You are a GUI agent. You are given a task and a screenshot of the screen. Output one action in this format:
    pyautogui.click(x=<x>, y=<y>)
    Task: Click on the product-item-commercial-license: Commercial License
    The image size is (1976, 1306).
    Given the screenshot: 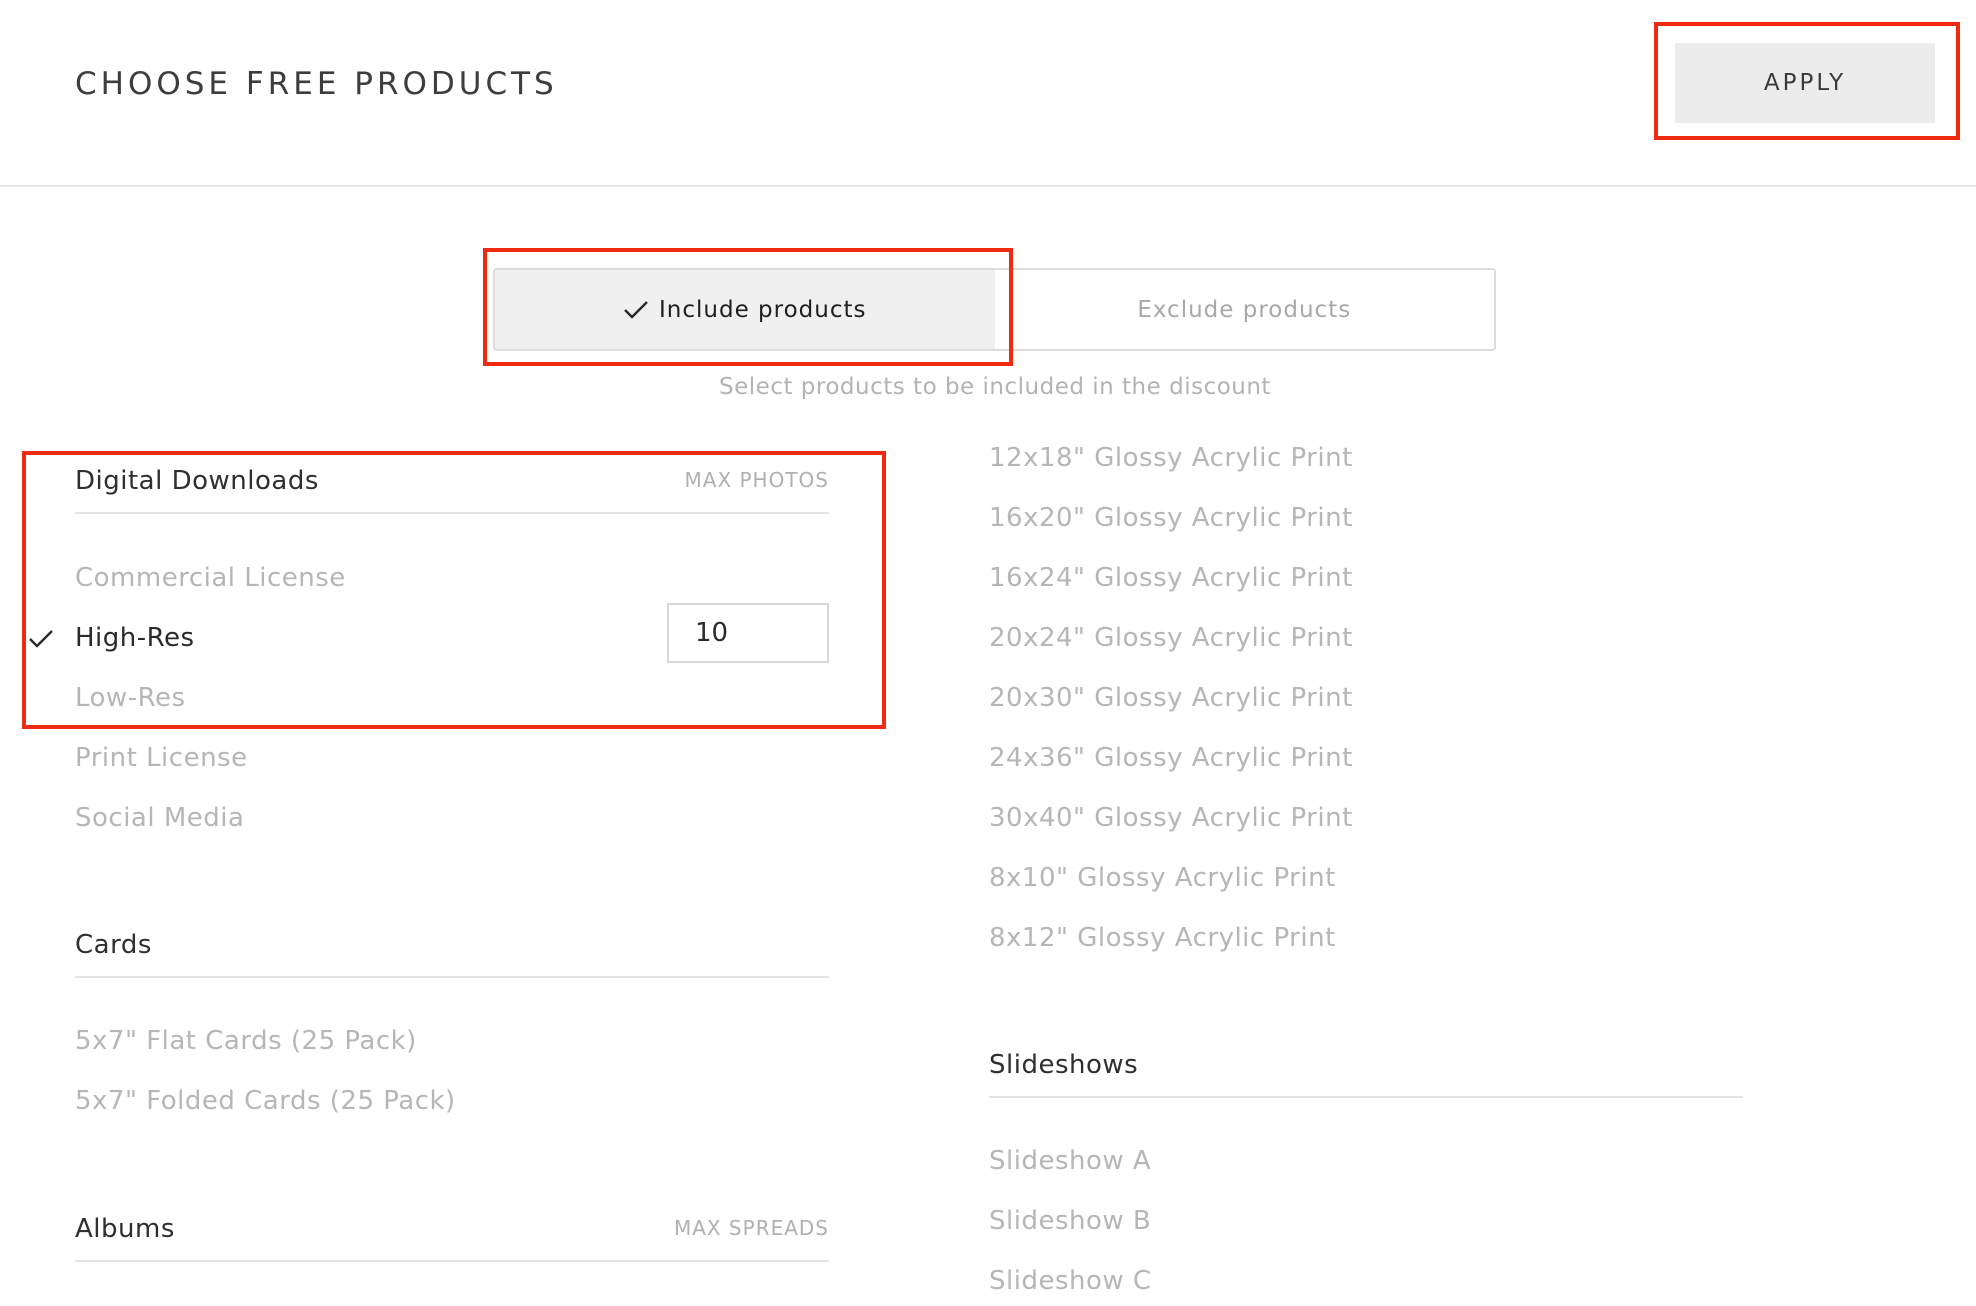 What is the action you would take?
    pyautogui.click(x=210, y=578)
    